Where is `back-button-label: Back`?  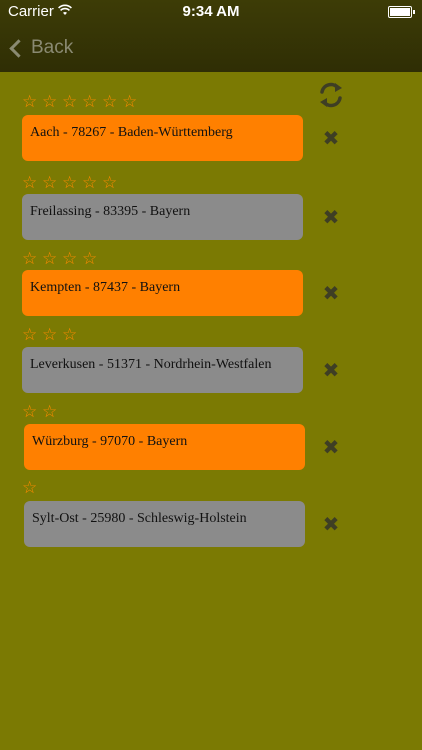
back-button-label: Back is located at coordinates (52, 47).